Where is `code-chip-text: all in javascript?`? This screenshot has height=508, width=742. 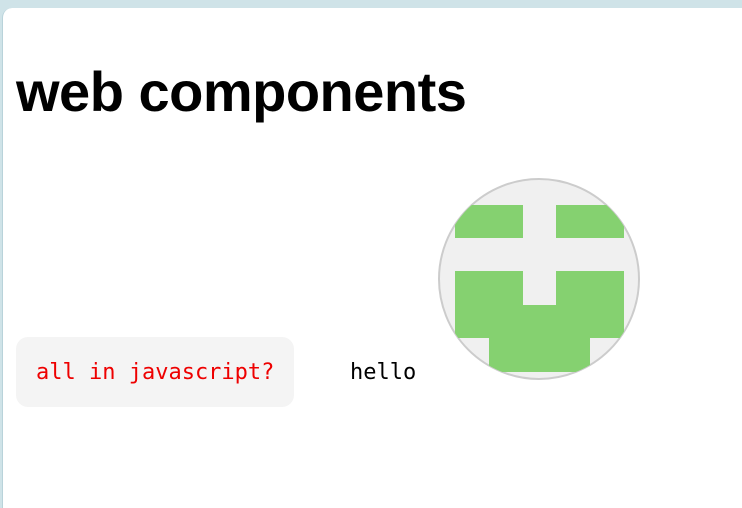
code-chip-text: all in javascript? is located at coordinates (155, 372).